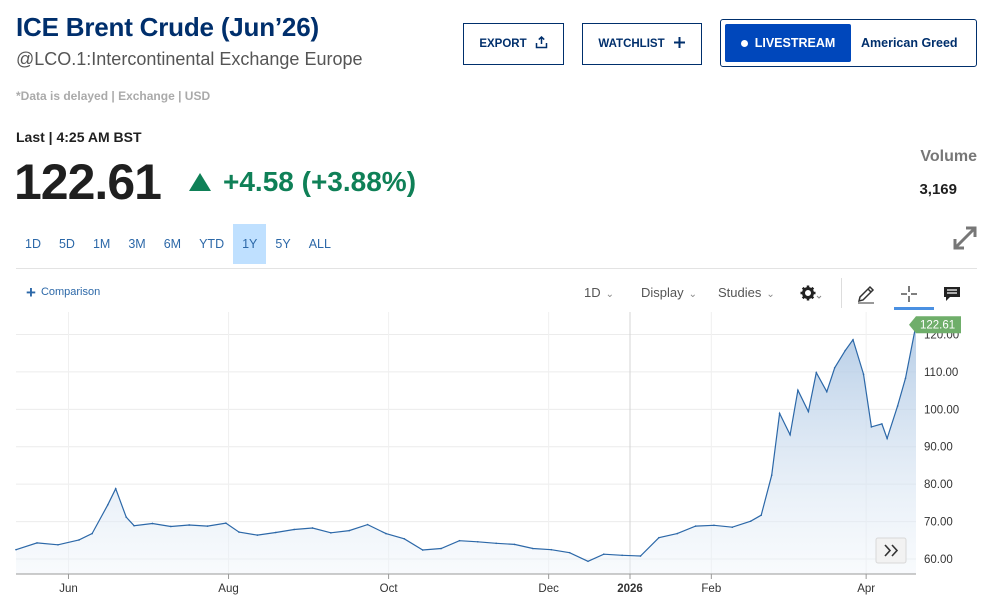 Image resolution: width=991 pixels, height=603 pixels. What do you see at coordinates (63, 292) in the screenshot?
I see `comparison-button: + Comparison` at bounding box center [63, 292].